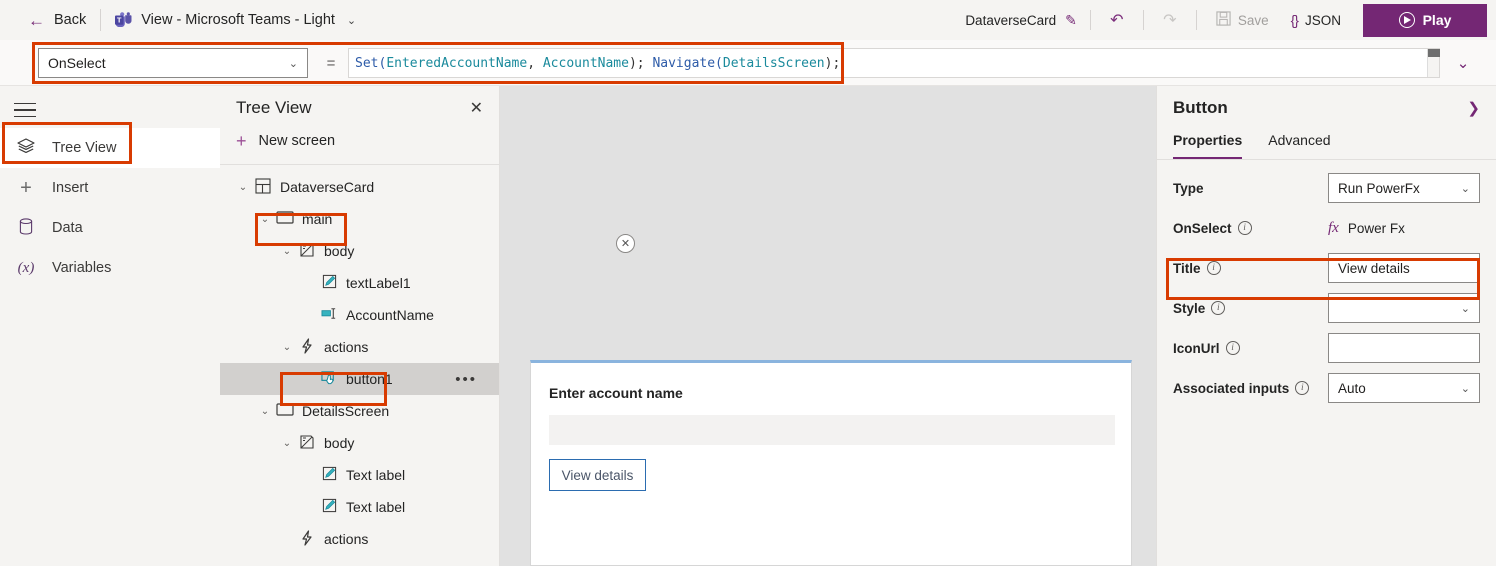 The height and width of the screenshot is (566, 1496). What do you see at coordinates (307, 443) in the screenshot?
I see `body-container-icon` at bounding box center [307, 443].